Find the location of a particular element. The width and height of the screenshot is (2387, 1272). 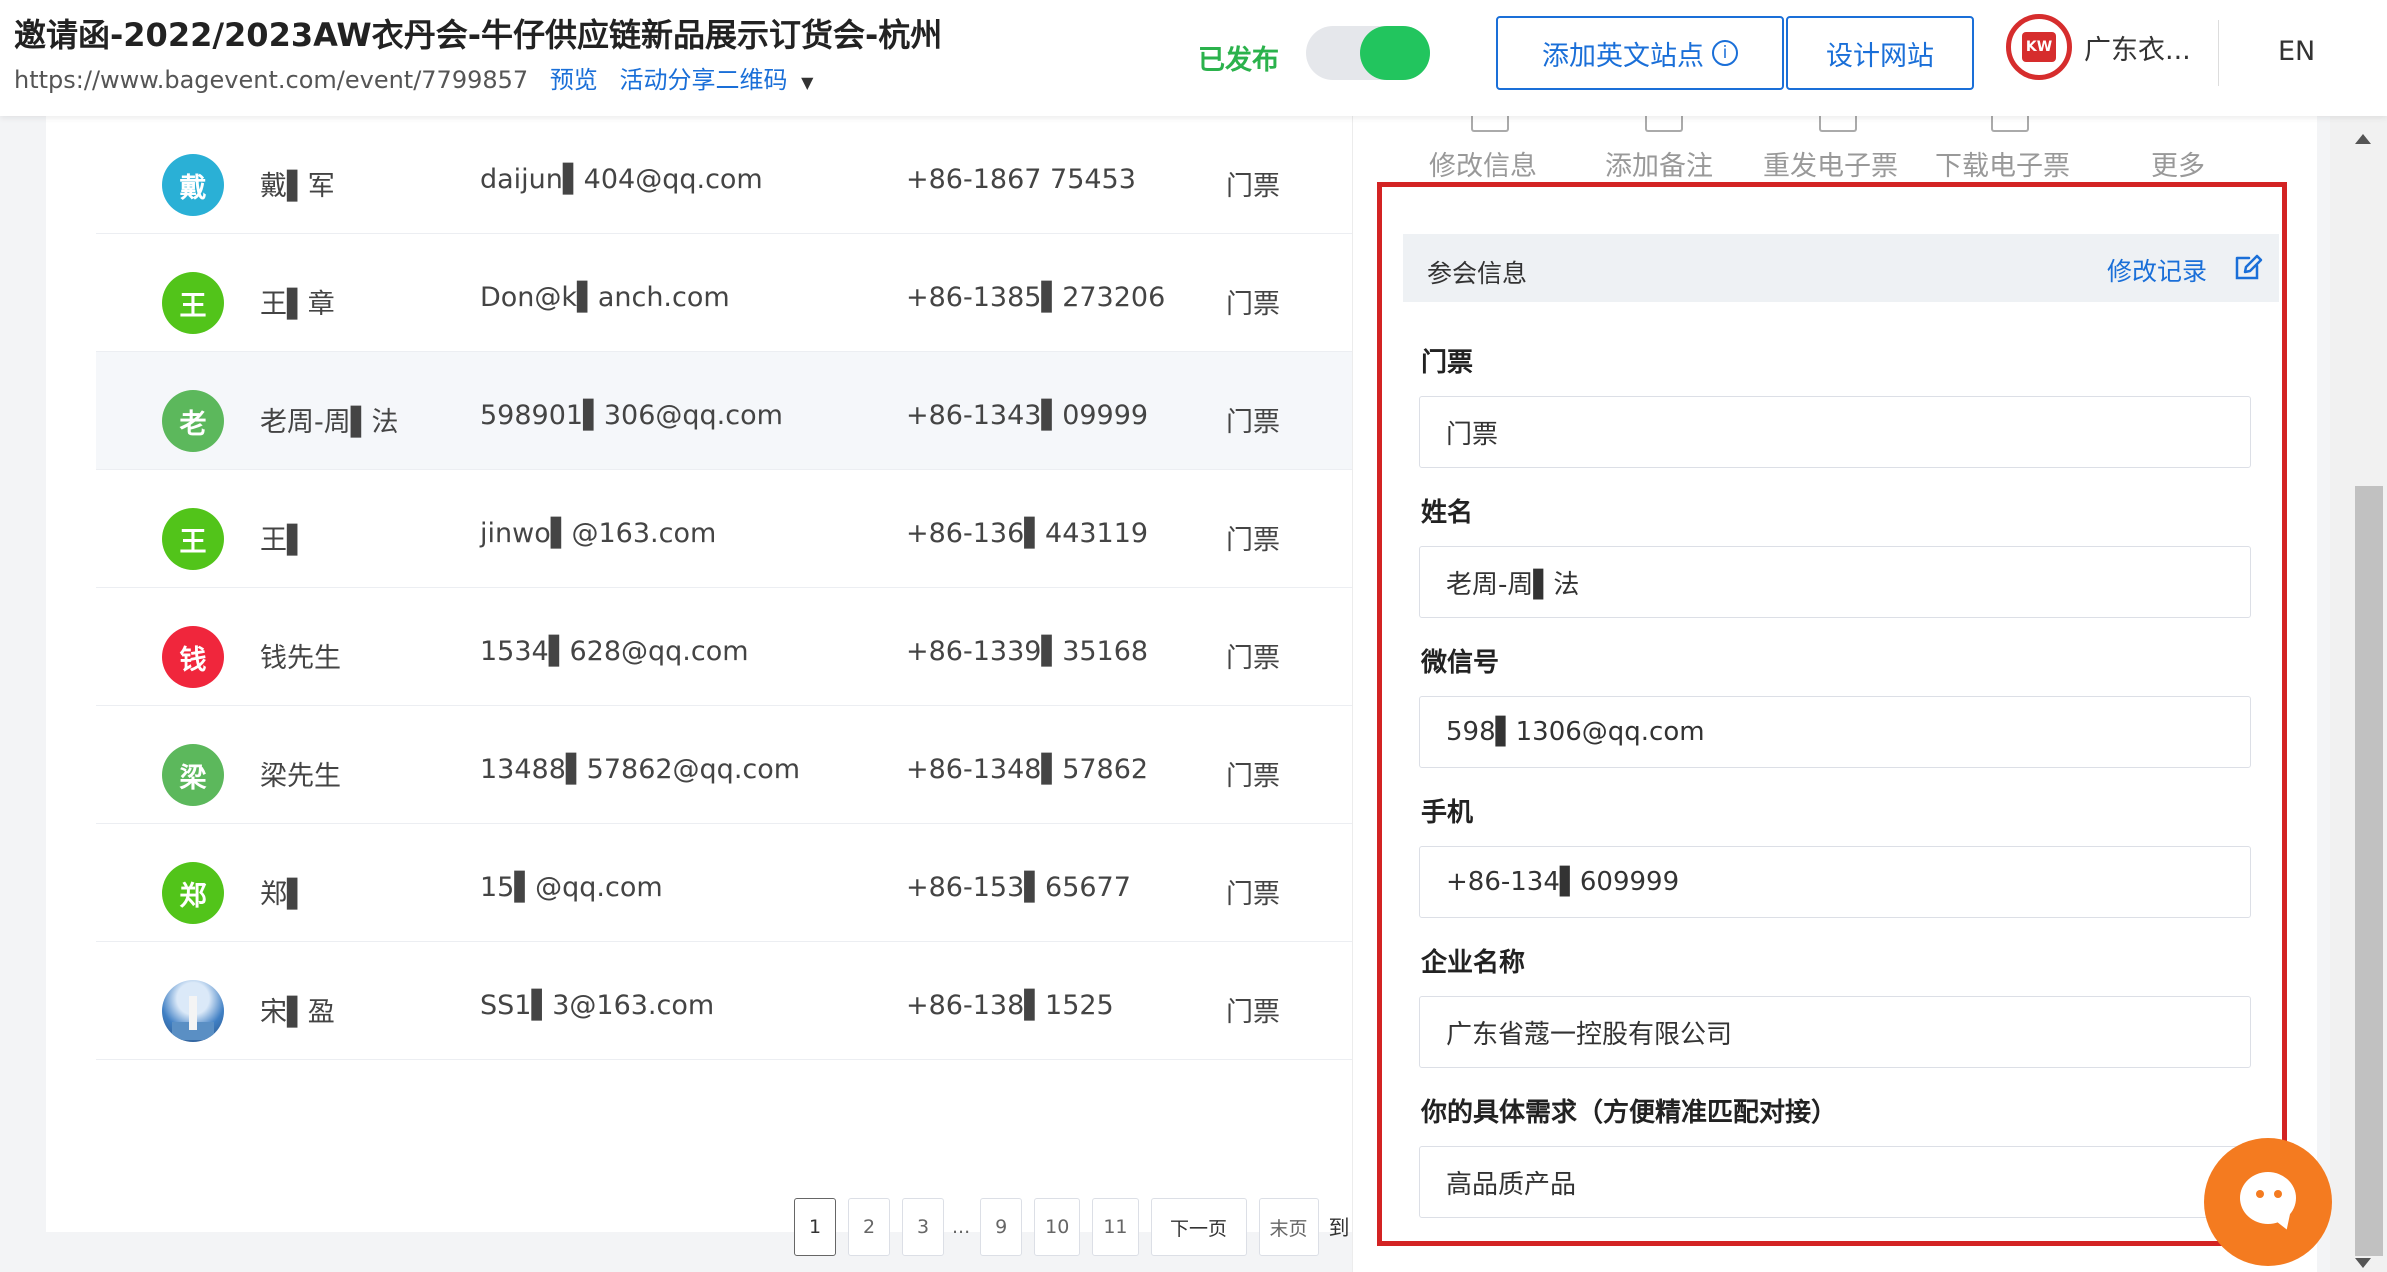

more-action: 更多 is located at coordinates (2178, 163).